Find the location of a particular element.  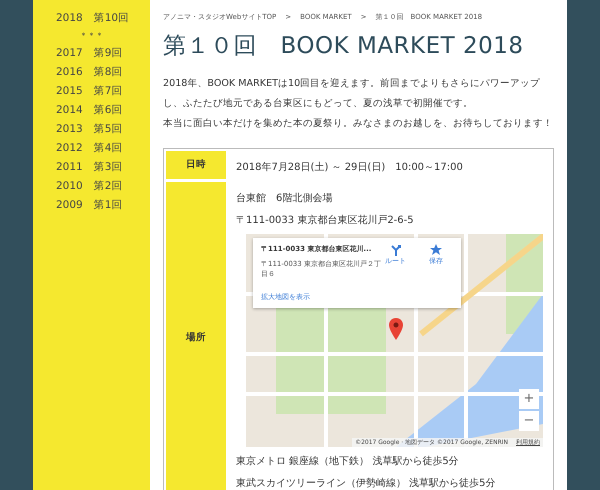

route-icon is located at coordinates (396, 250).